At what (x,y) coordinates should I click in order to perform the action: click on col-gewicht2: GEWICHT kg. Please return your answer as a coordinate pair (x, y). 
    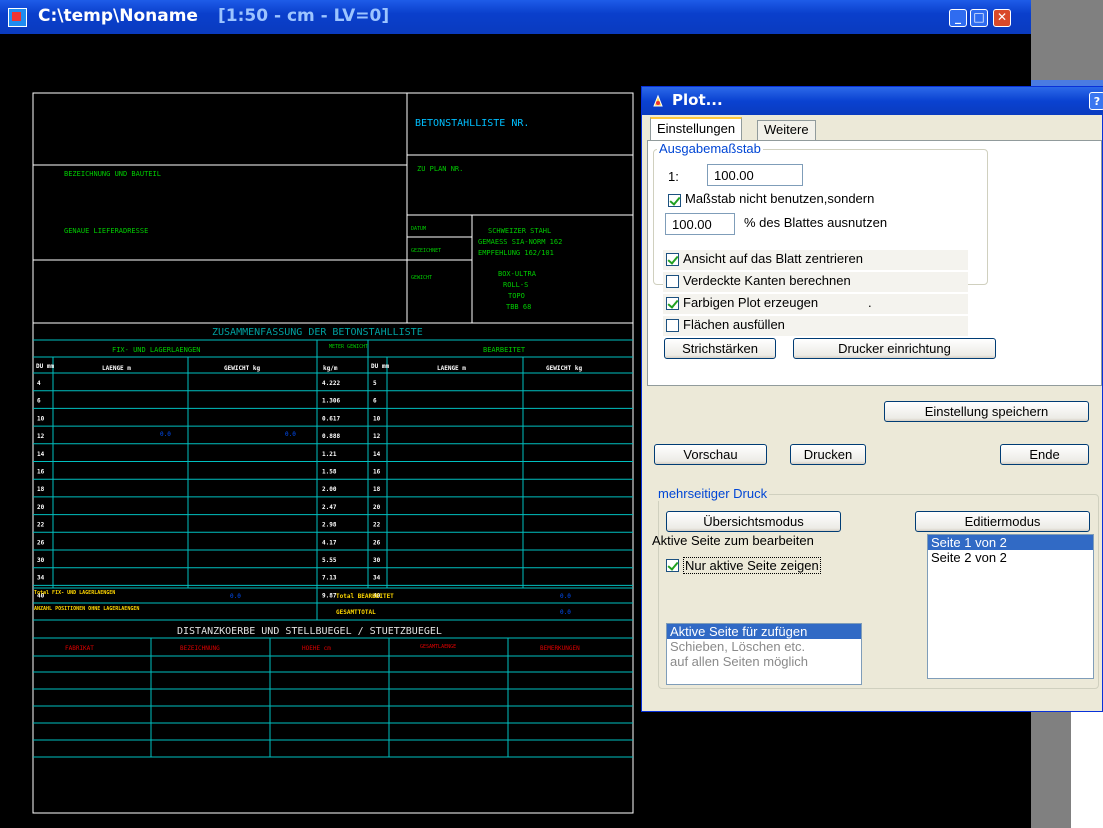
    Looking at the image, I should click on (564, 368).